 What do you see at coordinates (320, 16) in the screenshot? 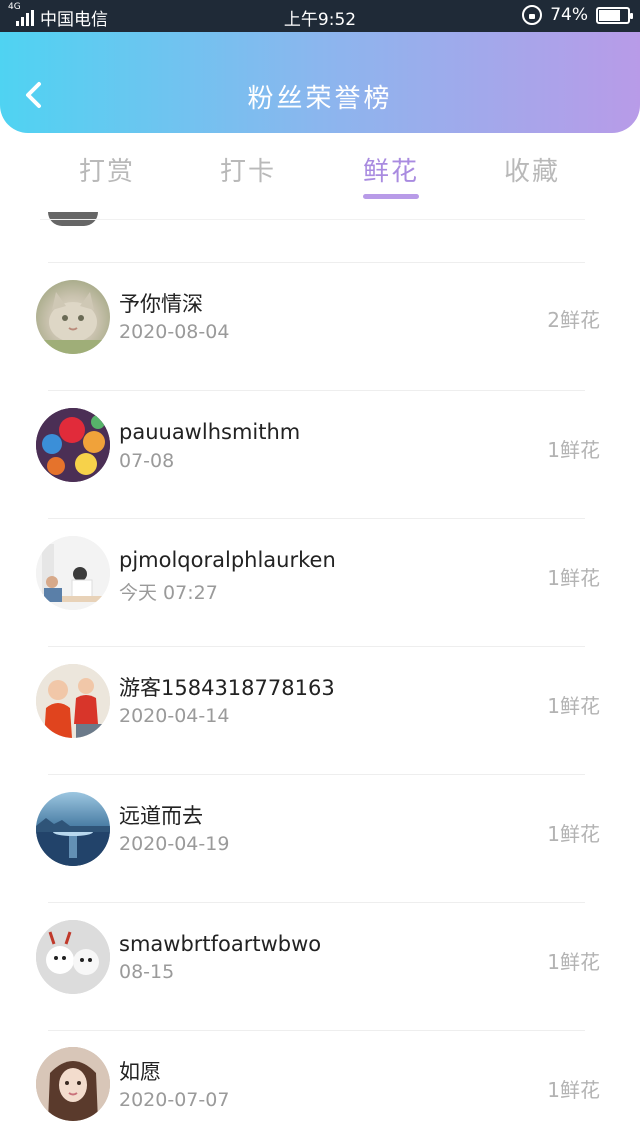
I see `status-bar: 4G 中国电信 上午9:52 74%` at bounding box center [320, 16].